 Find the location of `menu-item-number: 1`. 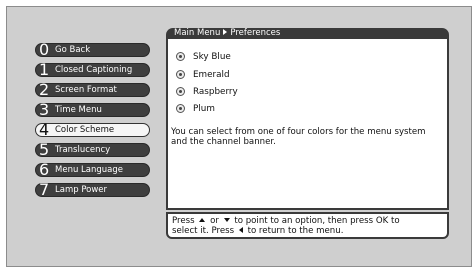

menu-item-number: 1 is located at coordinates (44, 69).